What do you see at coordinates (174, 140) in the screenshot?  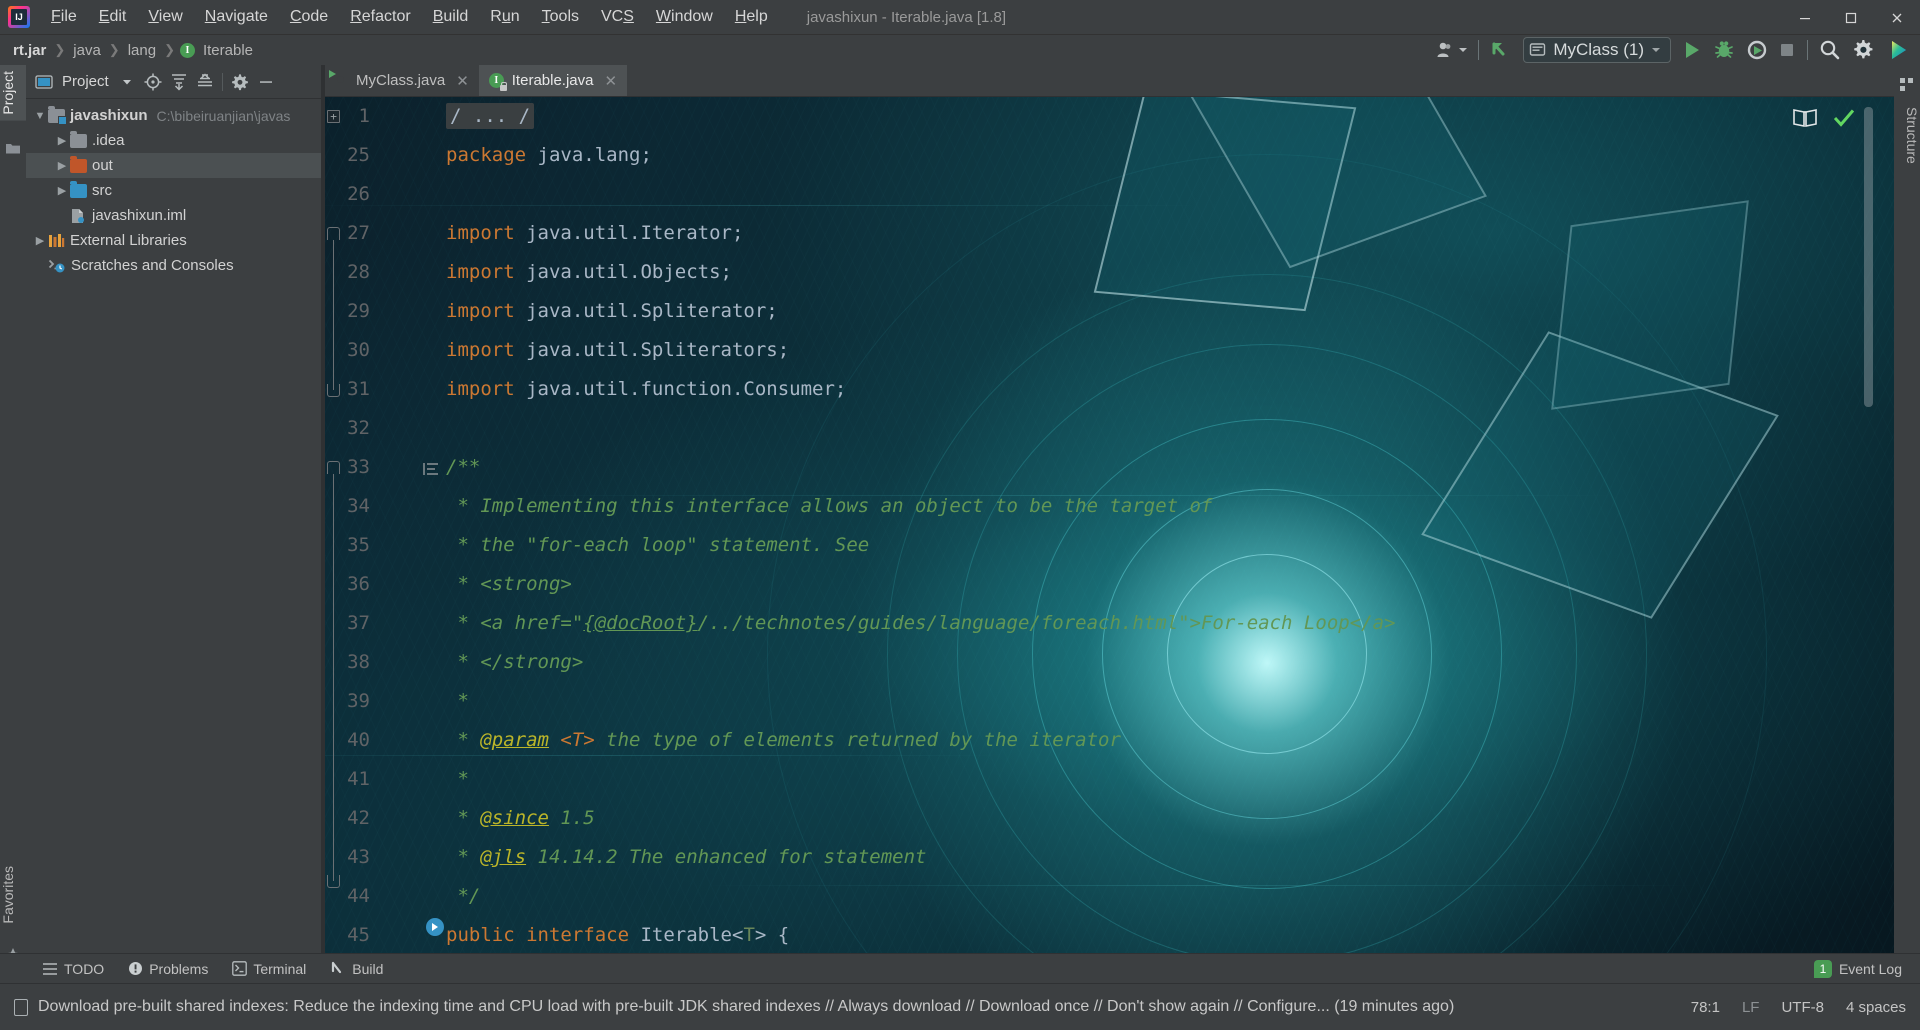 I see `tree-node-idea: ▶ .idea` at bounding box center [174, 140].